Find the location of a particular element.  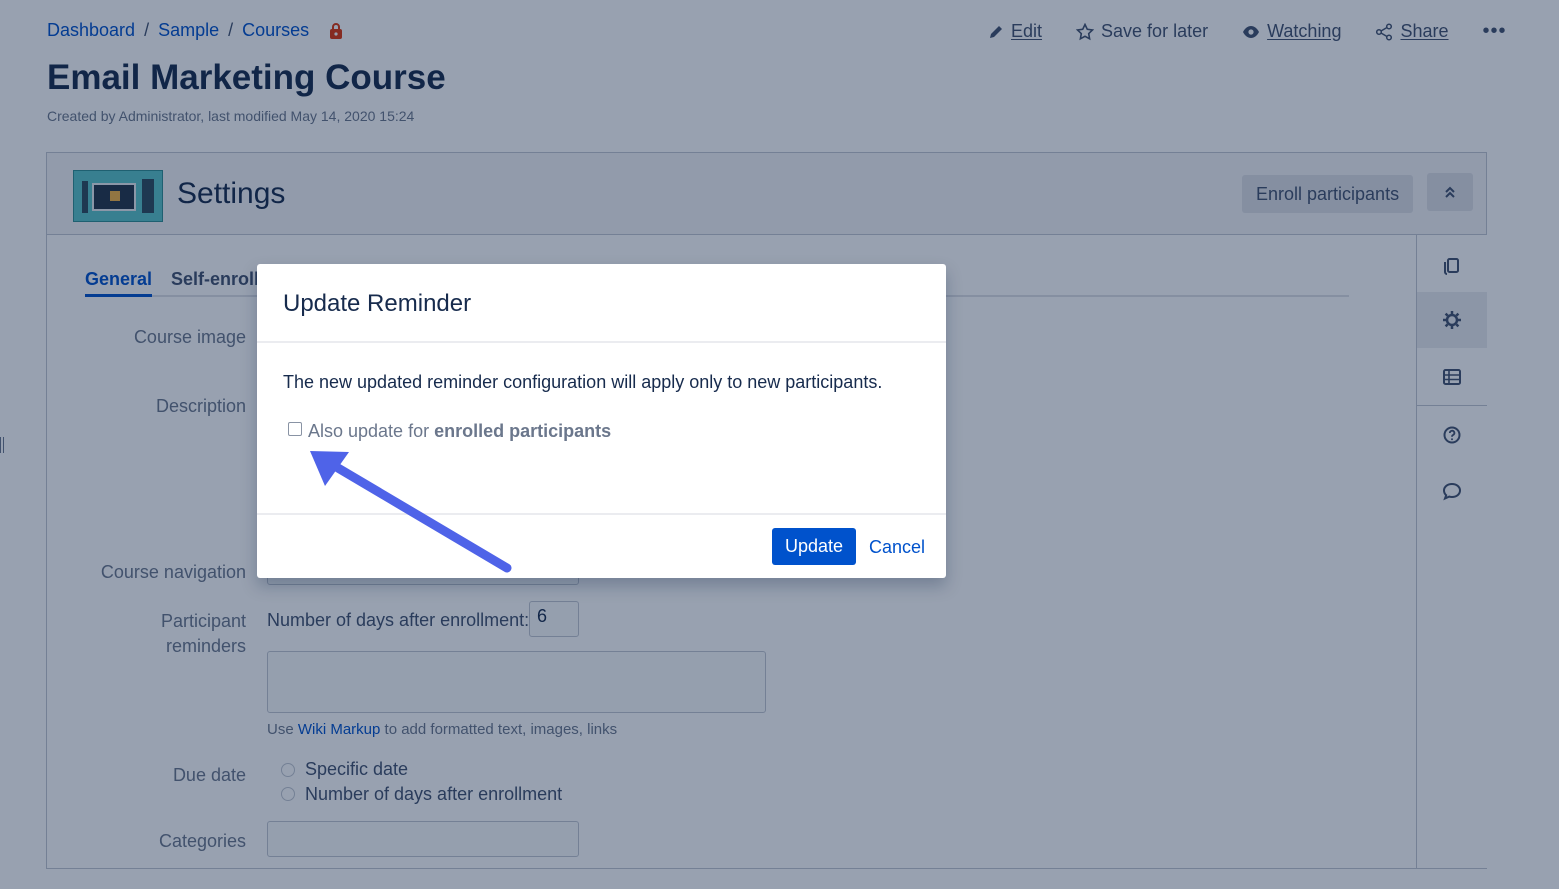

dialog-header-divider is located at coordinates (601, 342).